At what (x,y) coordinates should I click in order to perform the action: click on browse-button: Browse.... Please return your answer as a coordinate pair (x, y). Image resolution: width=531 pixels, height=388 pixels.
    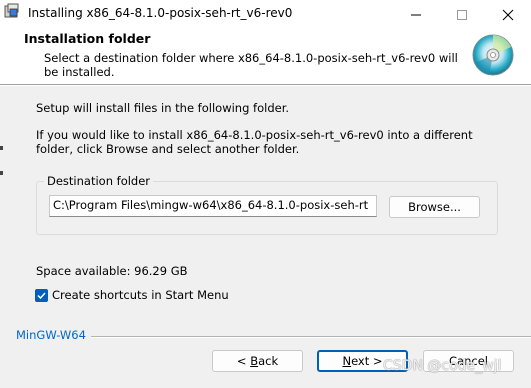
    Looking at the image, I should click on (434, 207).